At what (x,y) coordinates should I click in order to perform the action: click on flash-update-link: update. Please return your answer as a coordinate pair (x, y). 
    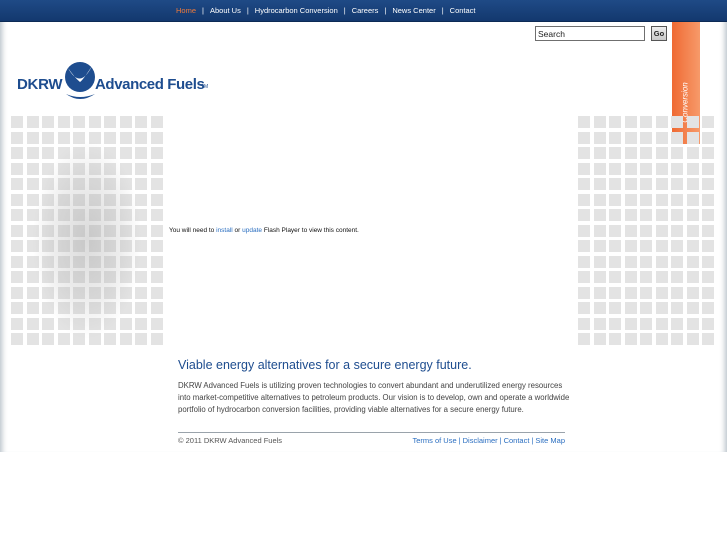
    Looking at the image, I should click on (252, 230).